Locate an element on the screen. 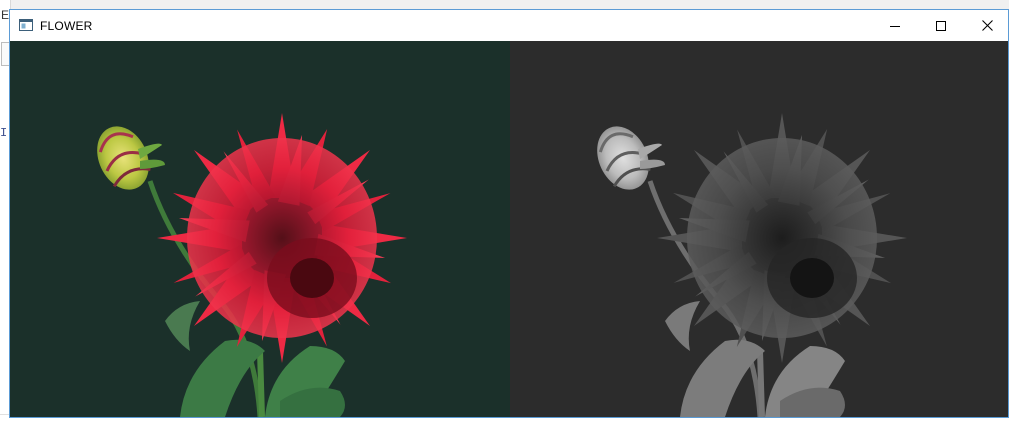 Image resolution: width=1009 pixels, height=425 pixels. background-text-i: I is located at coordinates (4, 133).